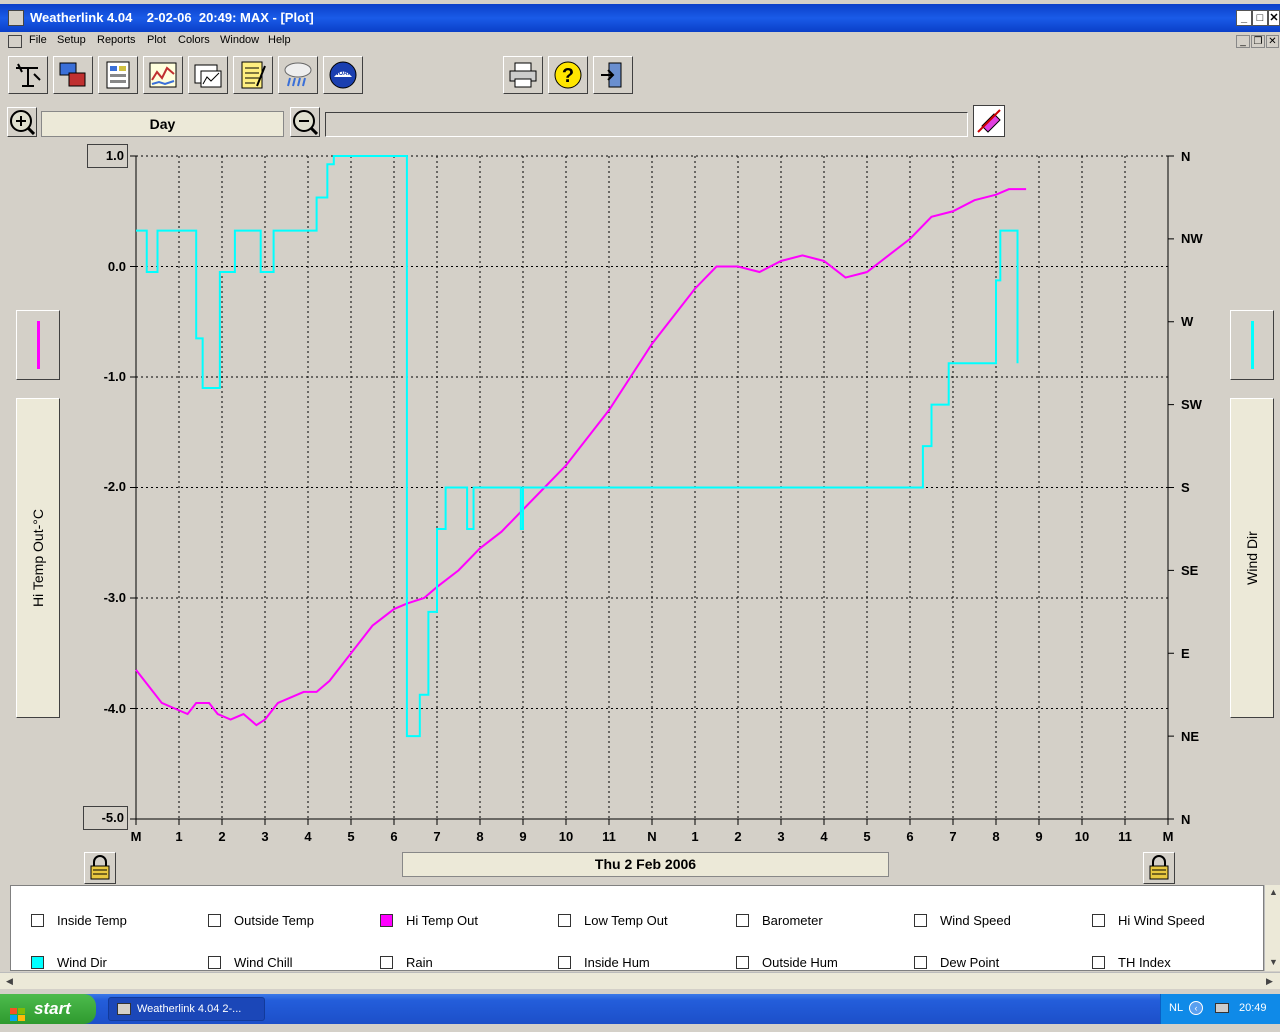 This screenshot has height=1032, width=1280. I want to click on network-icon, so click(1222, 1008).